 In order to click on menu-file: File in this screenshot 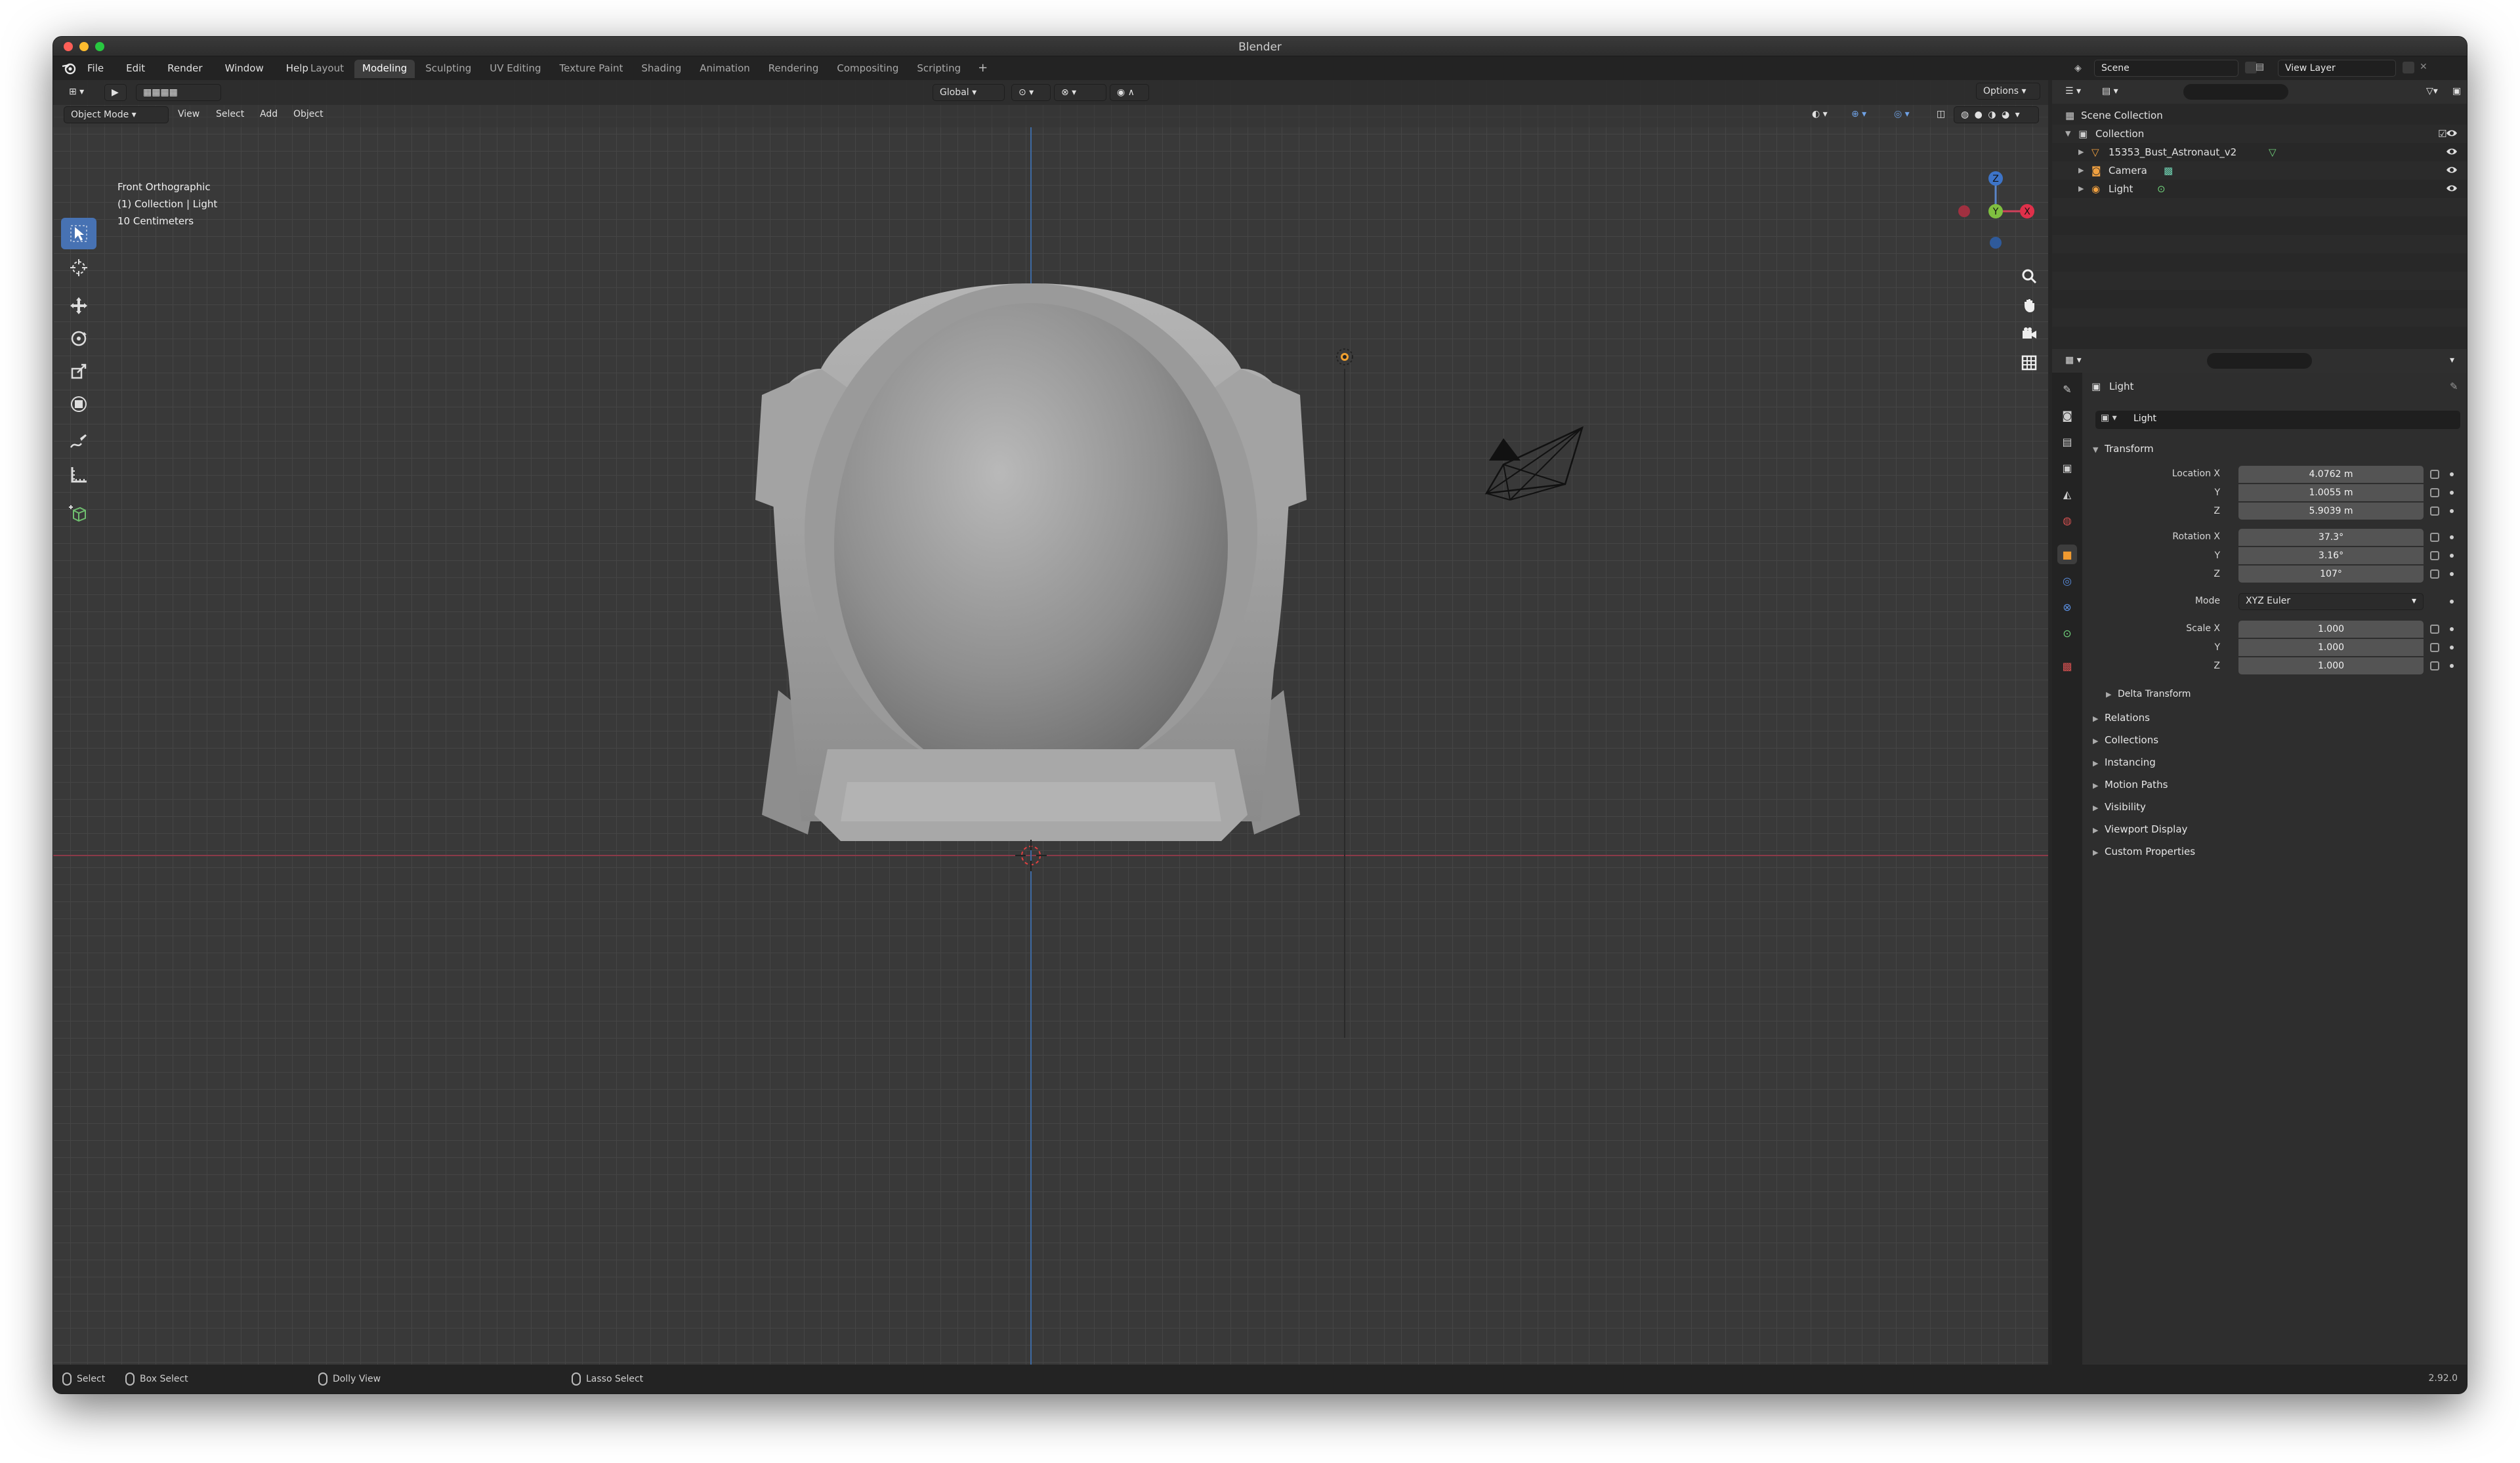, I will do `click(95, 68)`.